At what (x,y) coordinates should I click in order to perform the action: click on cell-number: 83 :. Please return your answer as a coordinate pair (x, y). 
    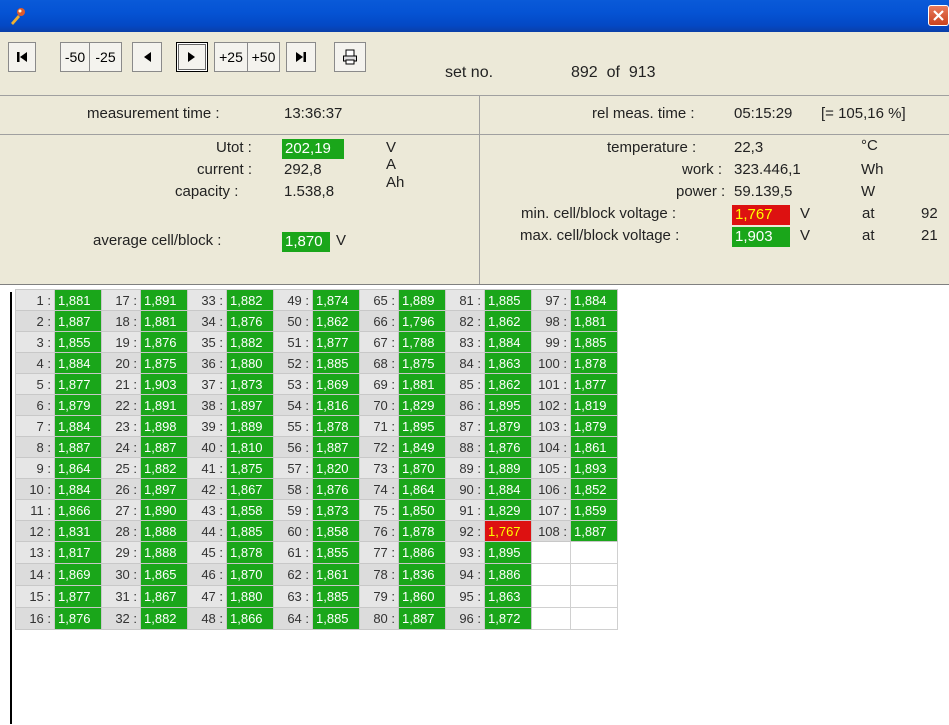
    Looking at the image, I should click on (465, 342).